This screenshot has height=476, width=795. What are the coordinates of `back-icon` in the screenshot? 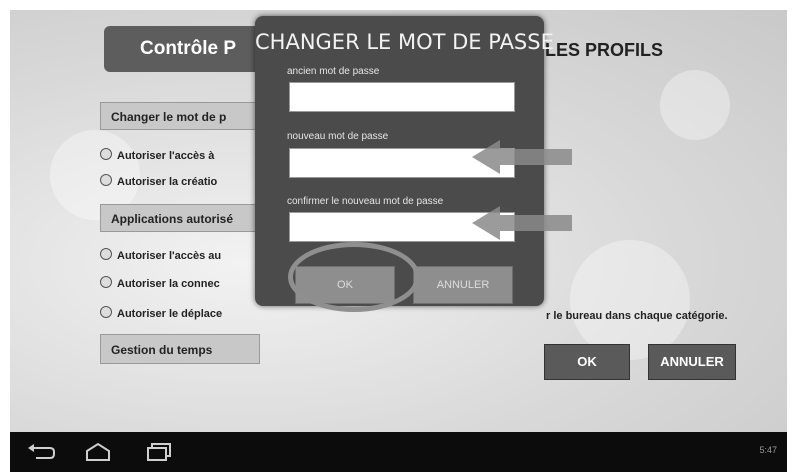 It's located at (41, 452).